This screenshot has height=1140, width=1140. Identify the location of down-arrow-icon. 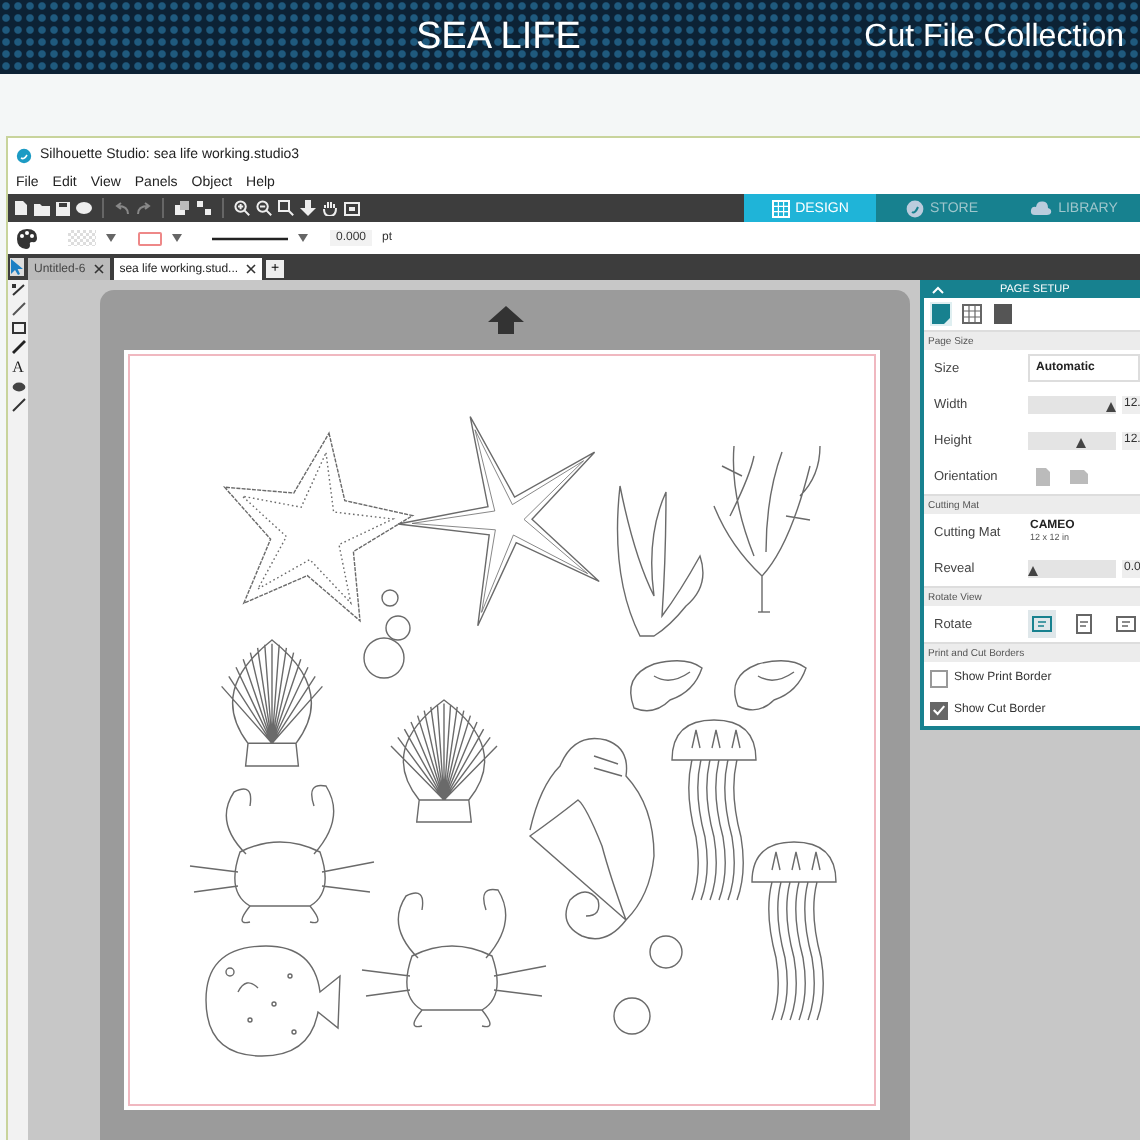
(308, 208).